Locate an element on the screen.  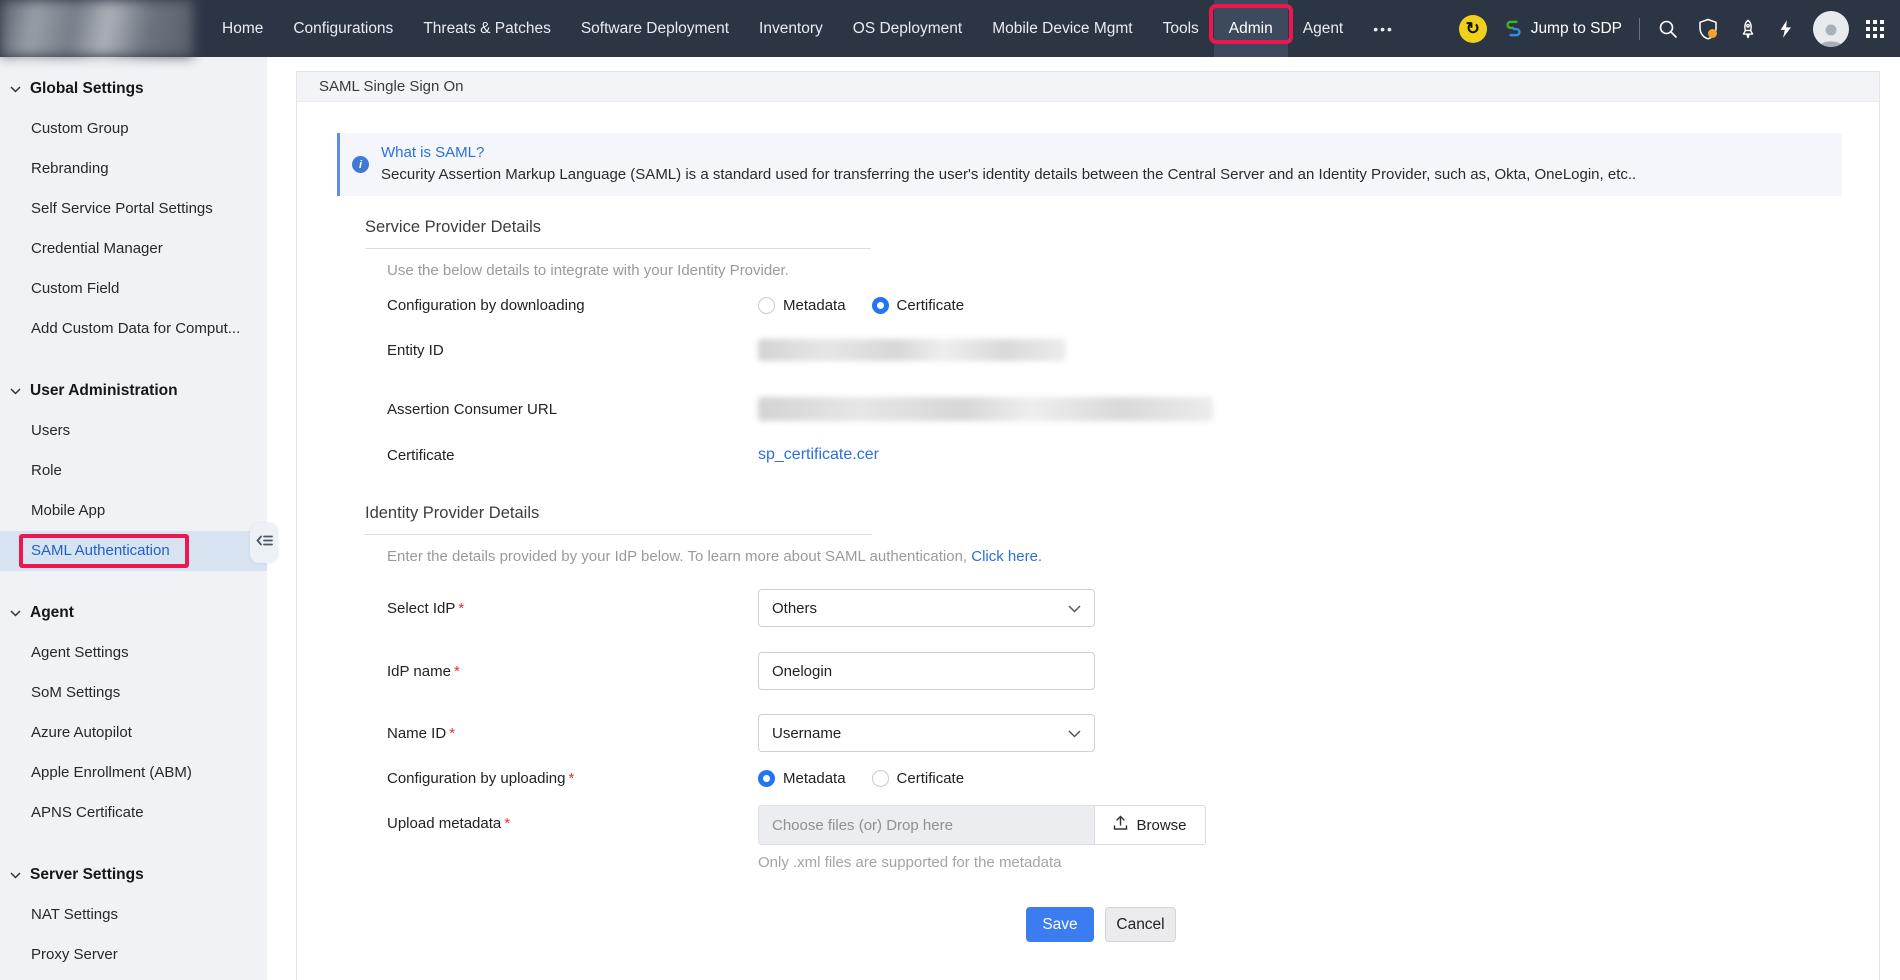
nav-item-admin: Admin is located at coordinates (1250, 28).